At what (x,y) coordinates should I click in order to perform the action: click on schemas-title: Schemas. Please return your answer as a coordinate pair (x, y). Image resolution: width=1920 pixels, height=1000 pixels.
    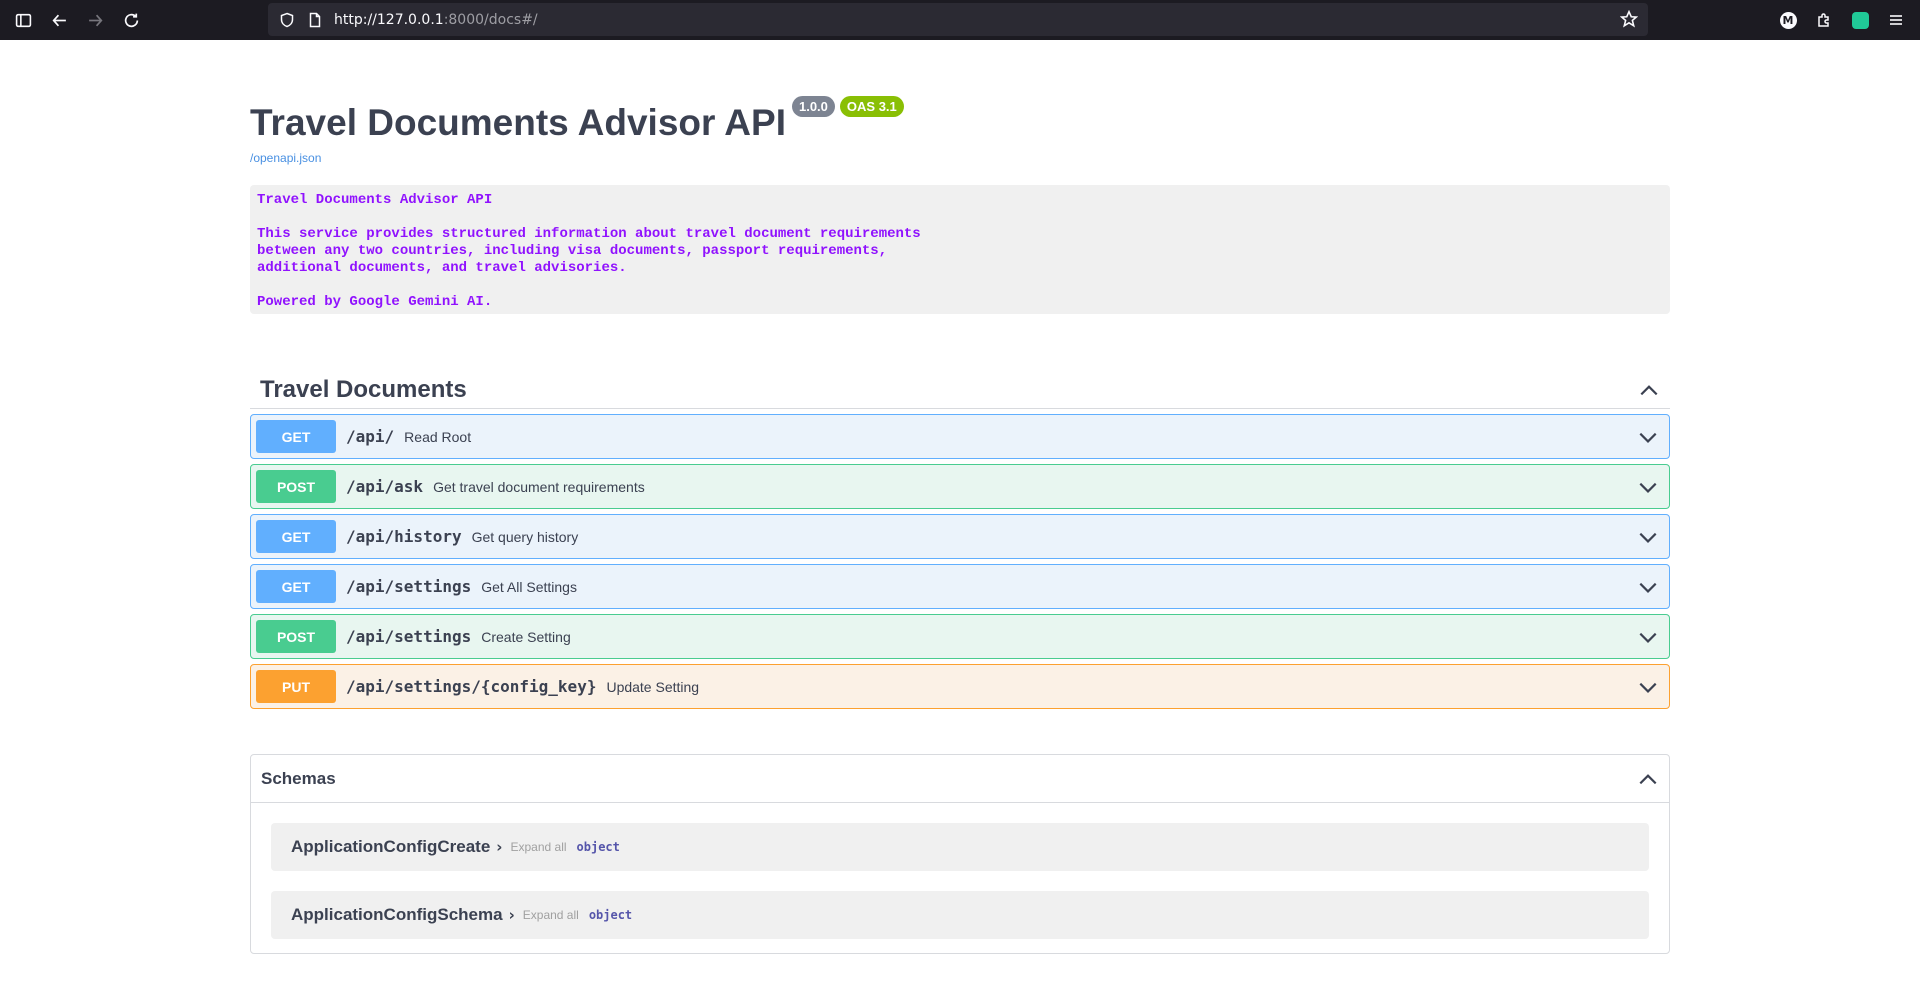
    Looking at the image, I should click on (298, 778).